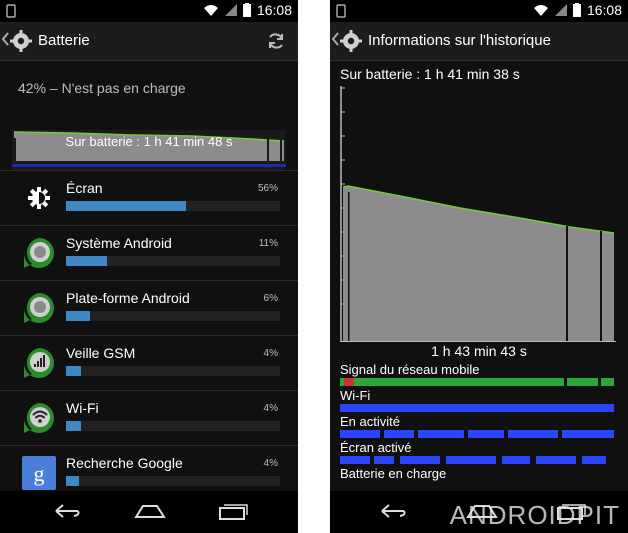  I want to click on screen-on-row: Écran activé, so click(478, 453).